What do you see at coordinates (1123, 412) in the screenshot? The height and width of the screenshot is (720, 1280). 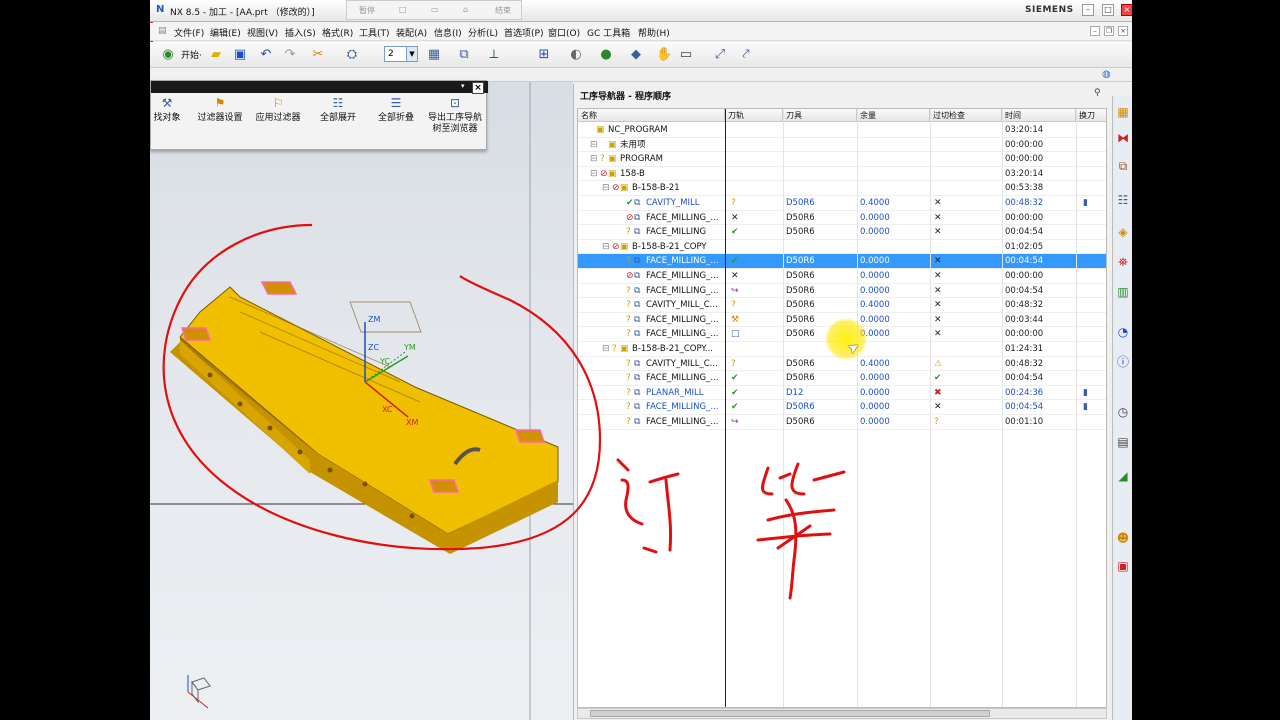 I see `history-icon: ◷` at bounding box center [1123, 412].